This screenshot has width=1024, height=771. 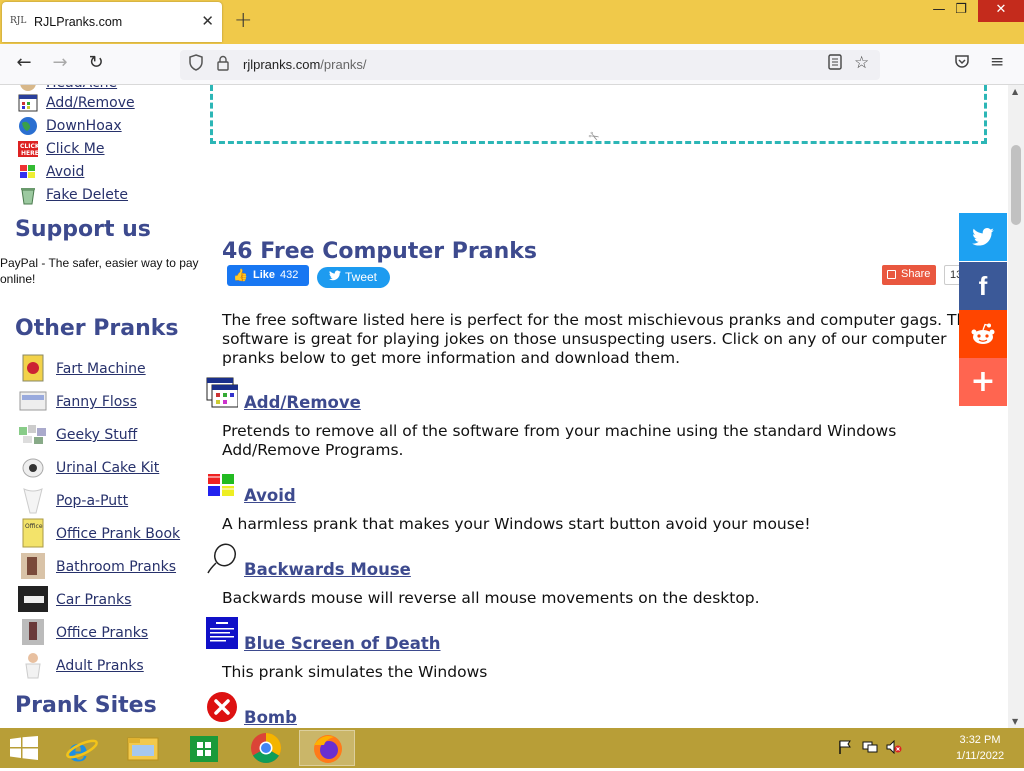 I want to click on twitter-share-button, so click(x=983, y=237).